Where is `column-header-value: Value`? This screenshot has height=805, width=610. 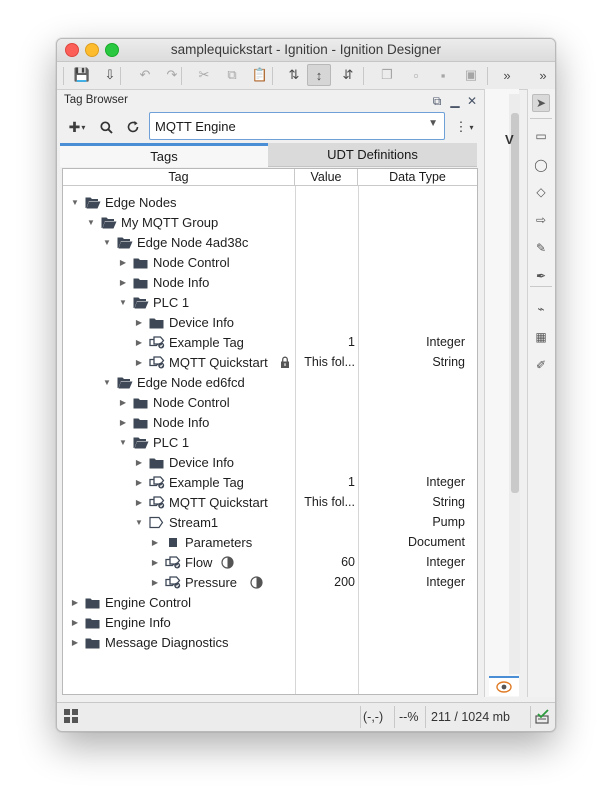 column-header-value: Value is located at coordinates (326, 177).